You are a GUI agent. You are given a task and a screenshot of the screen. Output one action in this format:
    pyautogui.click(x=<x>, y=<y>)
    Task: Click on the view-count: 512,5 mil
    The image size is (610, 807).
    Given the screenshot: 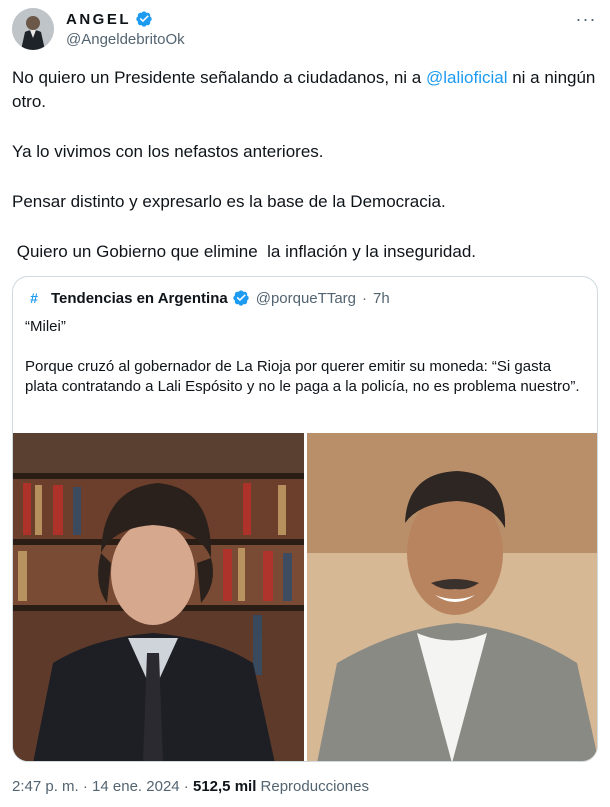 What is the action you would take?
    pyautogui.click(x=224, y=786)
    